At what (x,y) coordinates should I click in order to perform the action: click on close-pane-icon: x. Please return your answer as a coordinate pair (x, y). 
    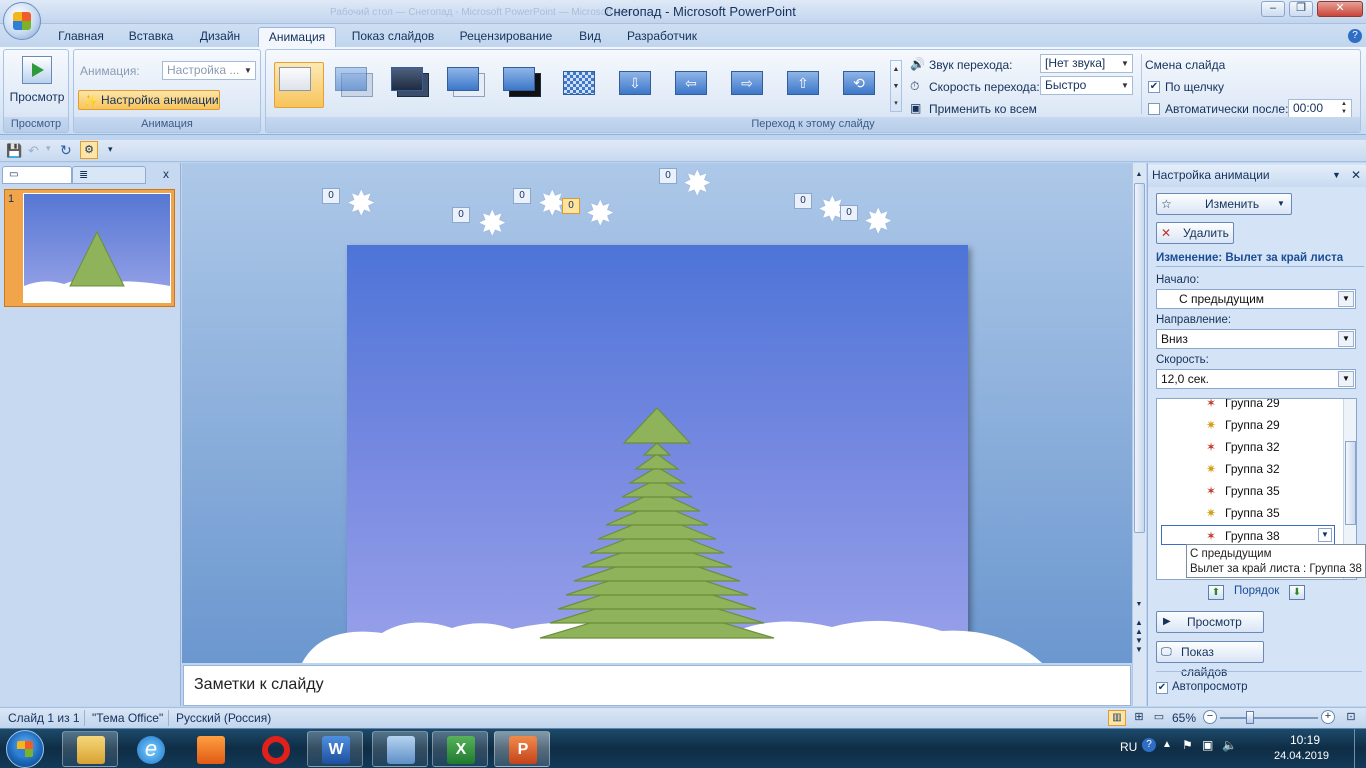
    Looking at the image, I should click on (166, 174).